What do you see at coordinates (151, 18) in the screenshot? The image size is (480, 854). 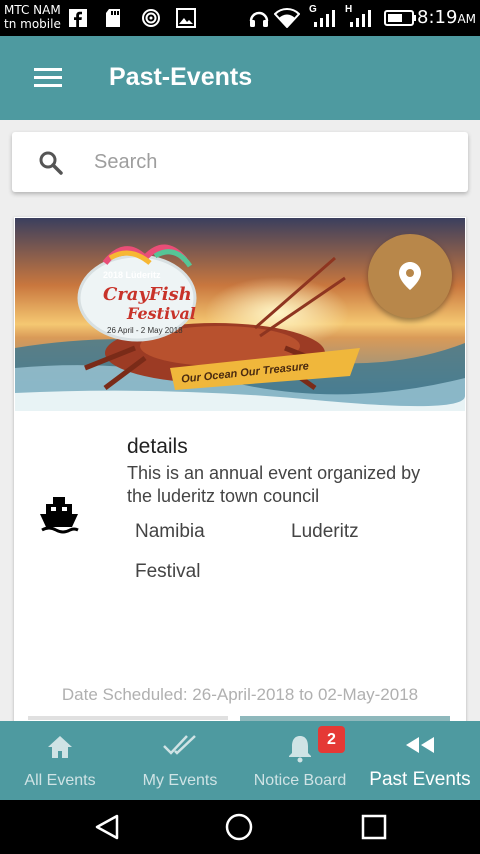 I see `hotspot-icon` at bounding box center [151, 18].